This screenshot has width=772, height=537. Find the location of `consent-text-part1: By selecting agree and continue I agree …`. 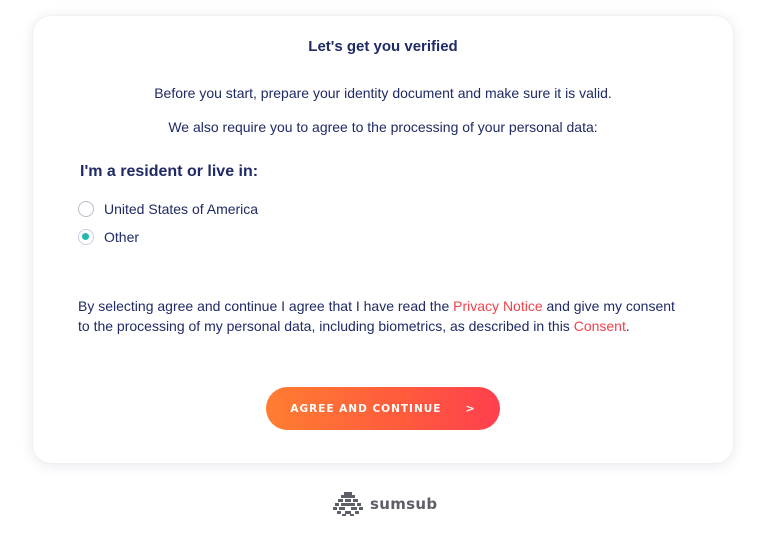

consent-text-part1: By selecting agree and continue I agree … is located at coordinates (266, 306).